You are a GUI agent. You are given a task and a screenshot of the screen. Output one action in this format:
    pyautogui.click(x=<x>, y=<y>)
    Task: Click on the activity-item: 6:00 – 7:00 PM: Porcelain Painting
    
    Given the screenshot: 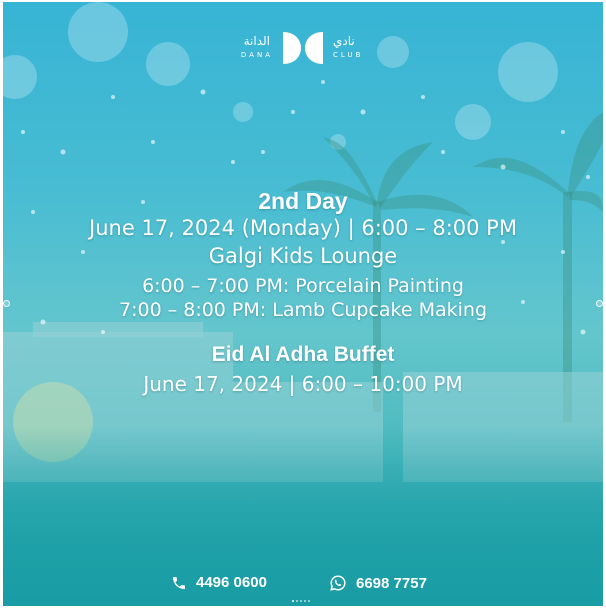 What is the action you would take?
    pyautogui.click(x=303, y=286)
    